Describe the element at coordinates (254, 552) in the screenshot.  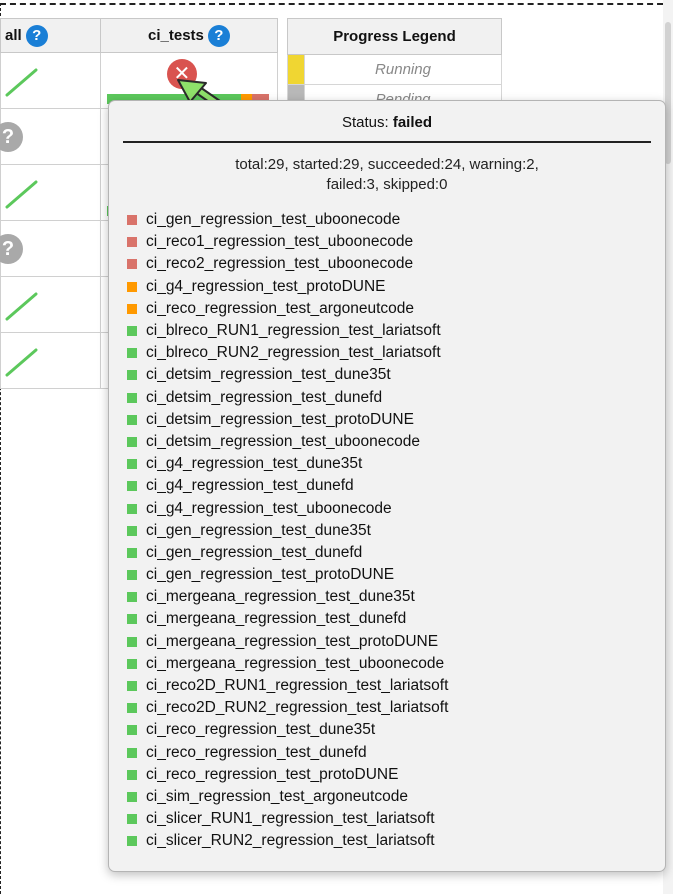
I see `test-name: ci_gen_regression_test_dunefd` at that location.